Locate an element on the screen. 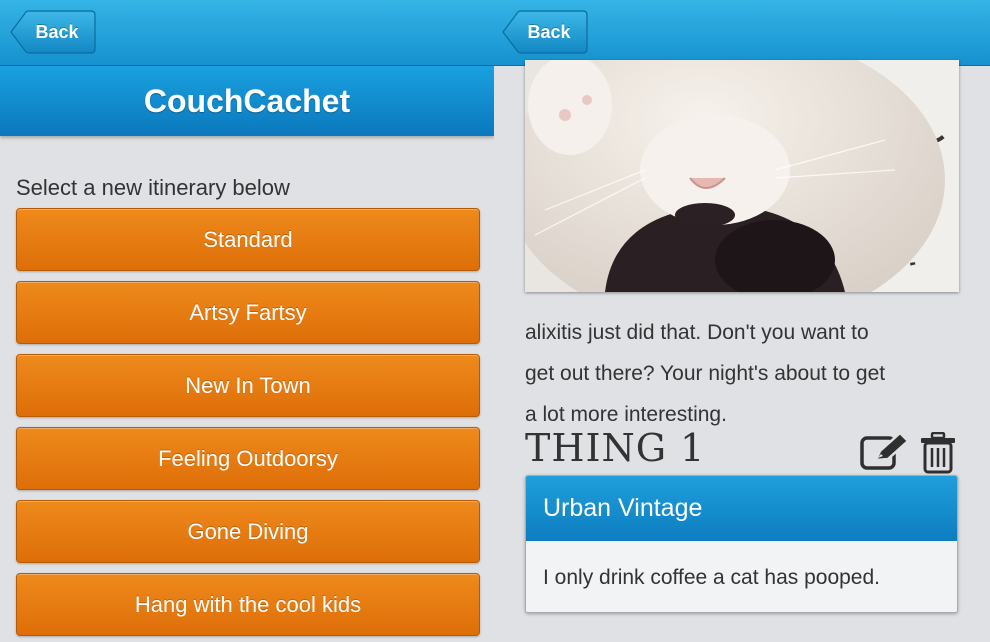  itinerary-button-hang-with-the-cool-kids: Hang with the cool kids is located at coordinates (248, 604).